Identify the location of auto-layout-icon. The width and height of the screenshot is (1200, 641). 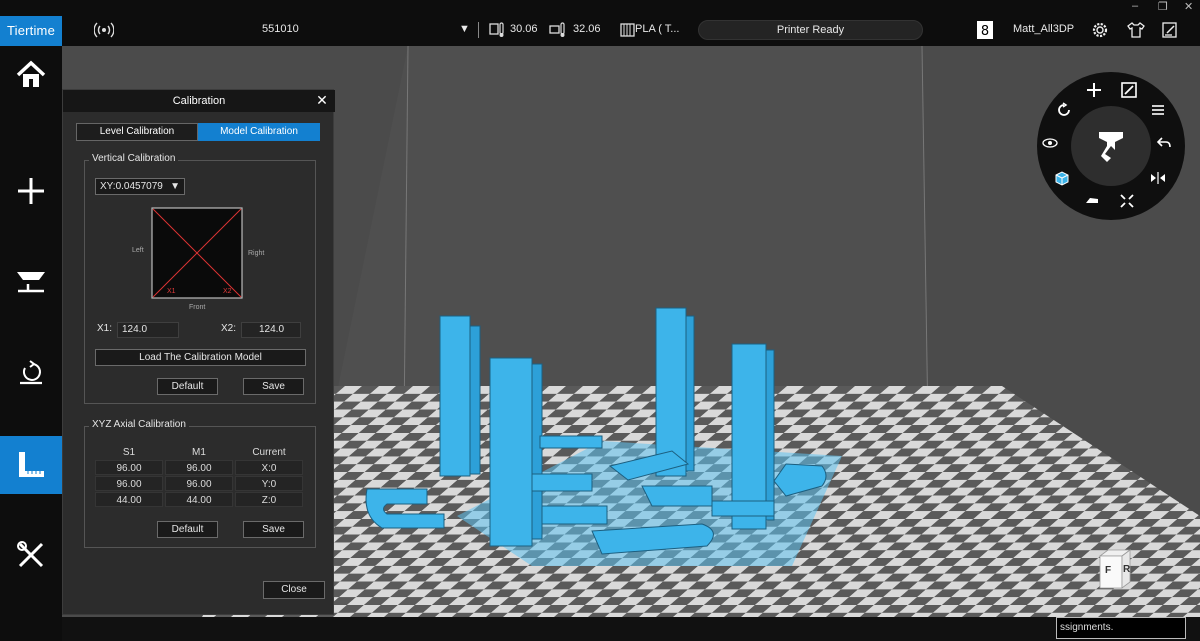
(1127, 201).